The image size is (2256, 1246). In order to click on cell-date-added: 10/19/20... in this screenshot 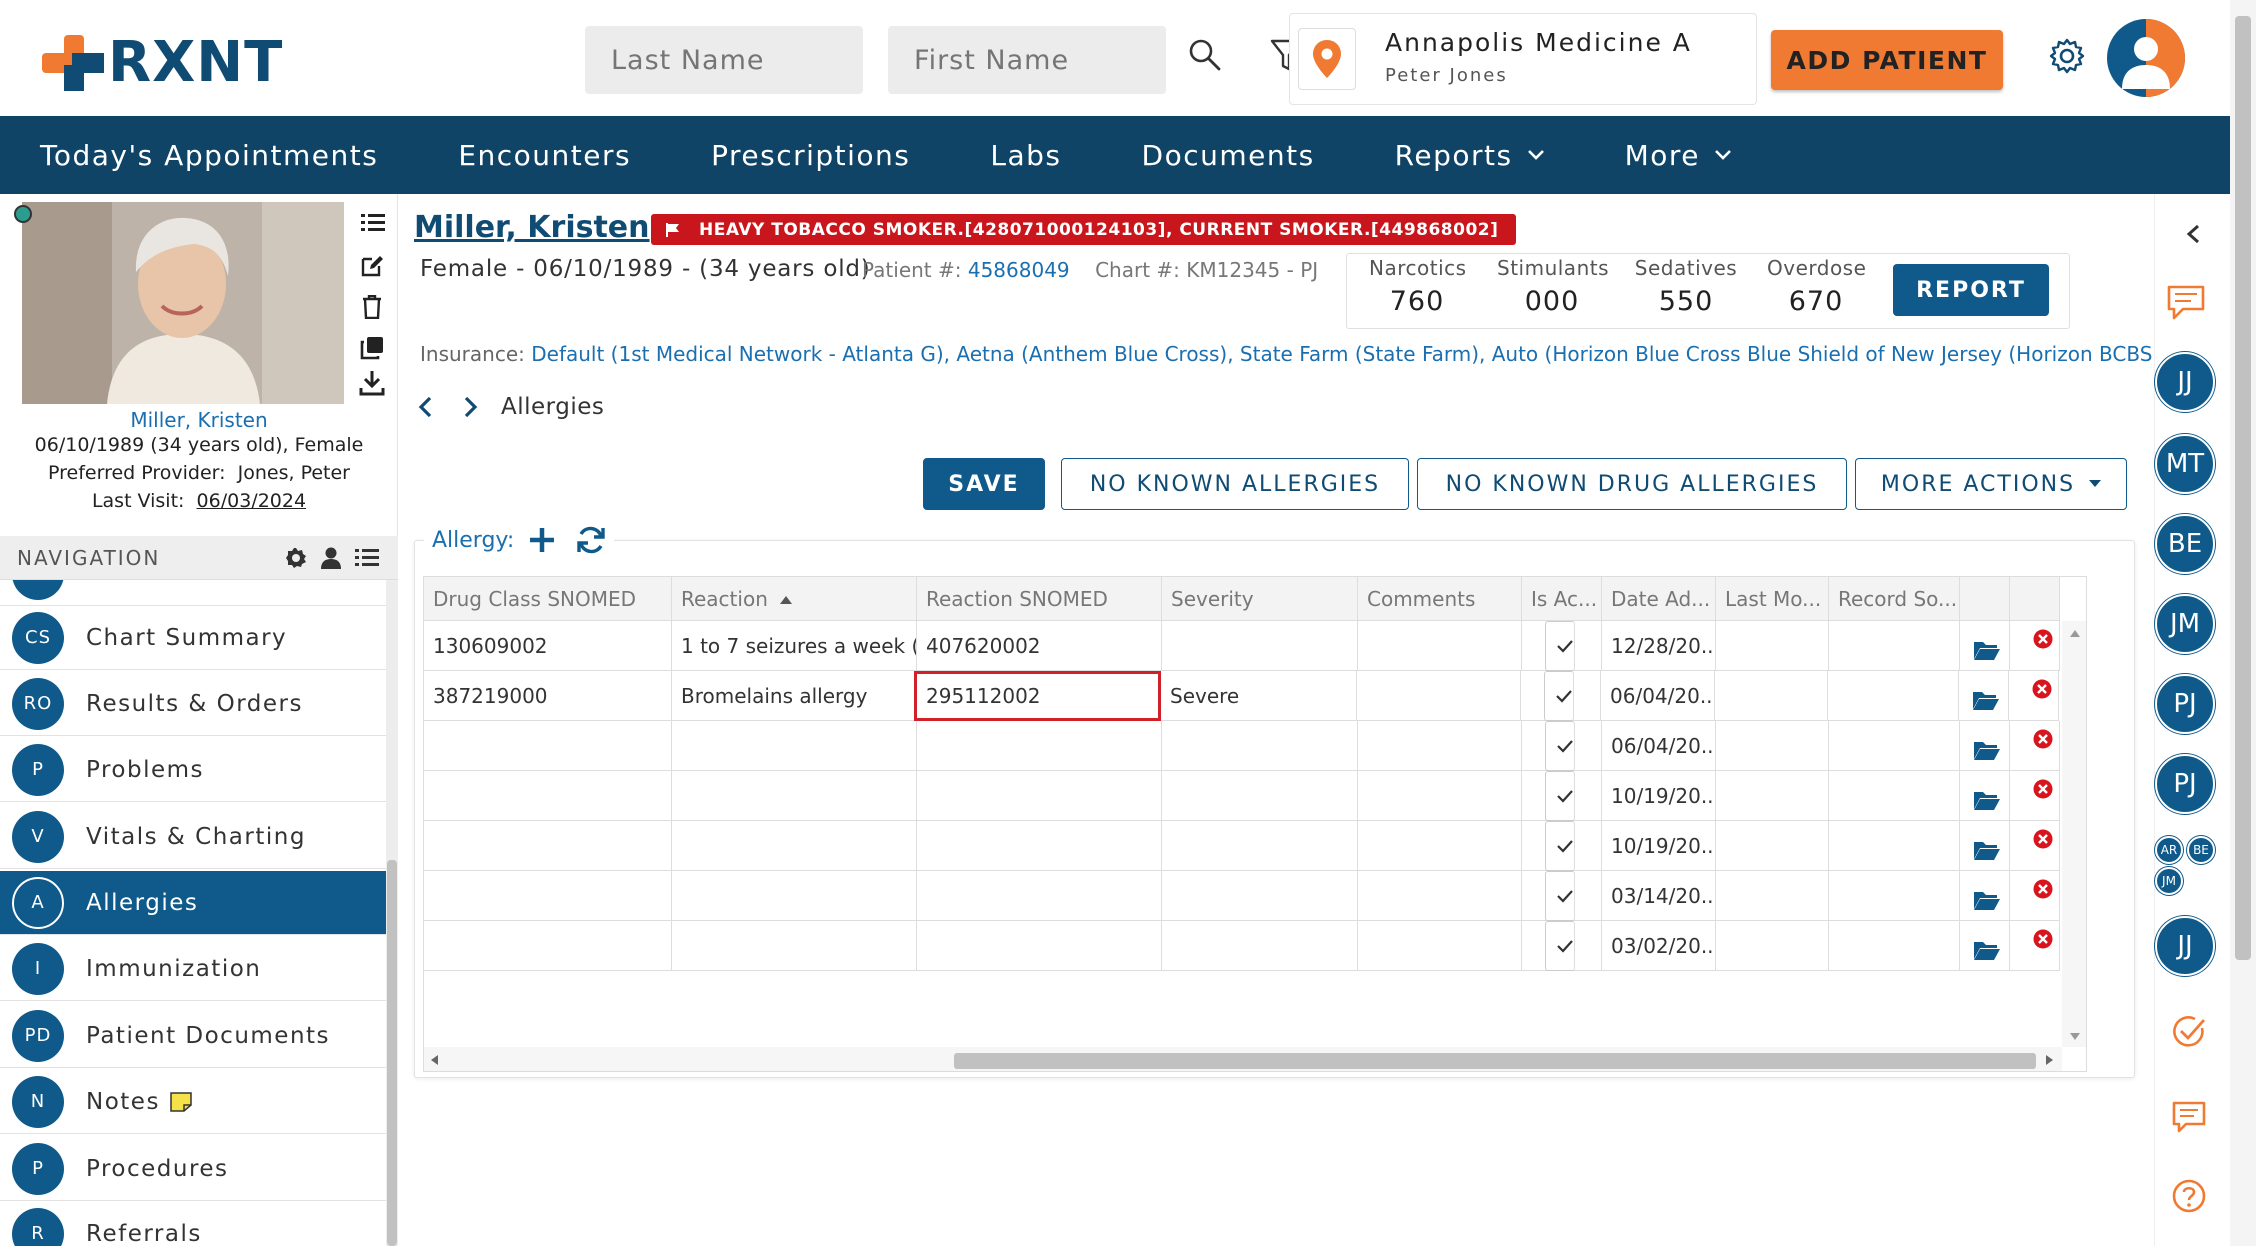, I will do `click(1659, 846)`.